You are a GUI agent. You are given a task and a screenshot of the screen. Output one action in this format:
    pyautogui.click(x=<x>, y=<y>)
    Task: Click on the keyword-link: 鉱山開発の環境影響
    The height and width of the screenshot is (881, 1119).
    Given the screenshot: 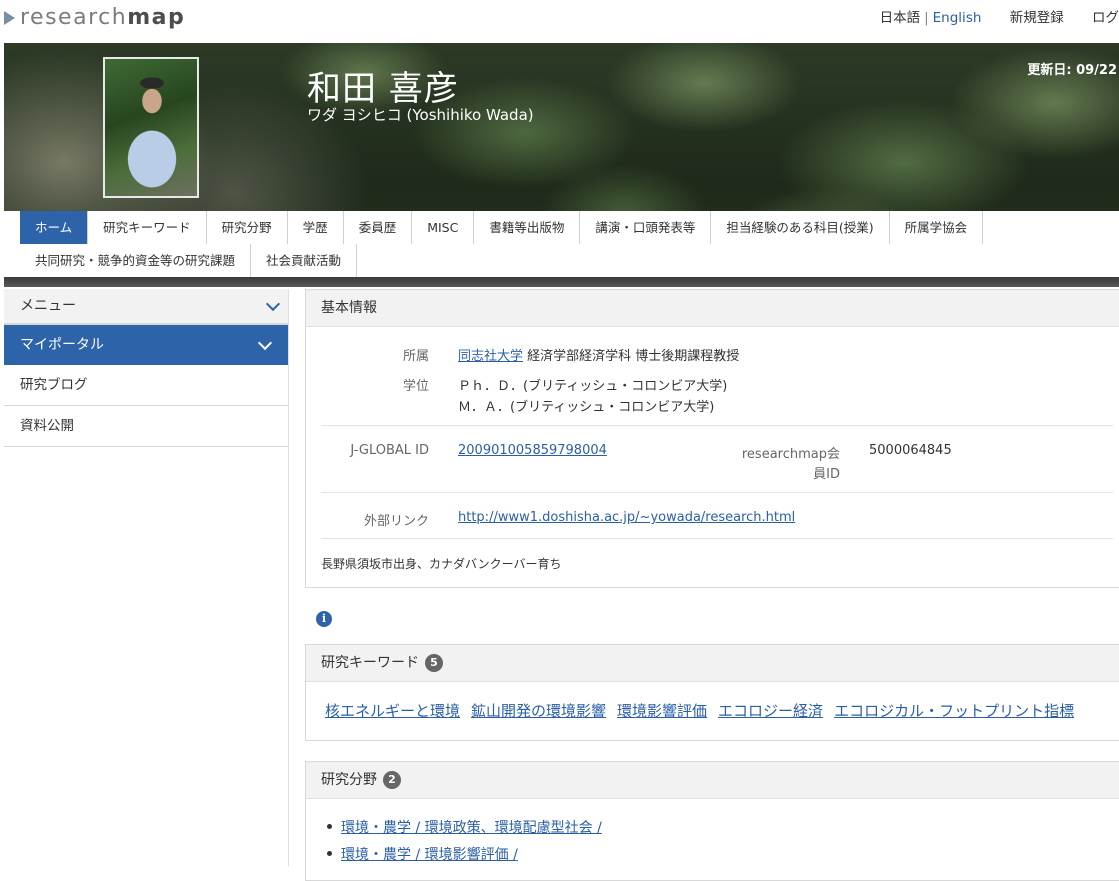 What is the action you would take?
    pyautogui.click(x=538, y=711)
    